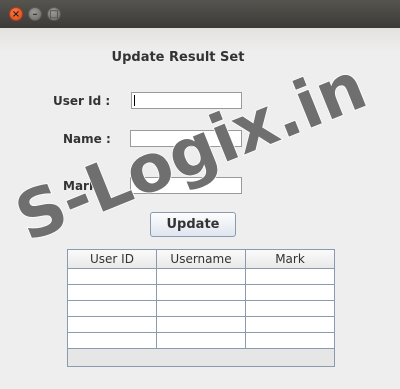  What do you see at coordinates (186, 138) in the screenshot?
I see `name-field` at bounding box center [186, 138].